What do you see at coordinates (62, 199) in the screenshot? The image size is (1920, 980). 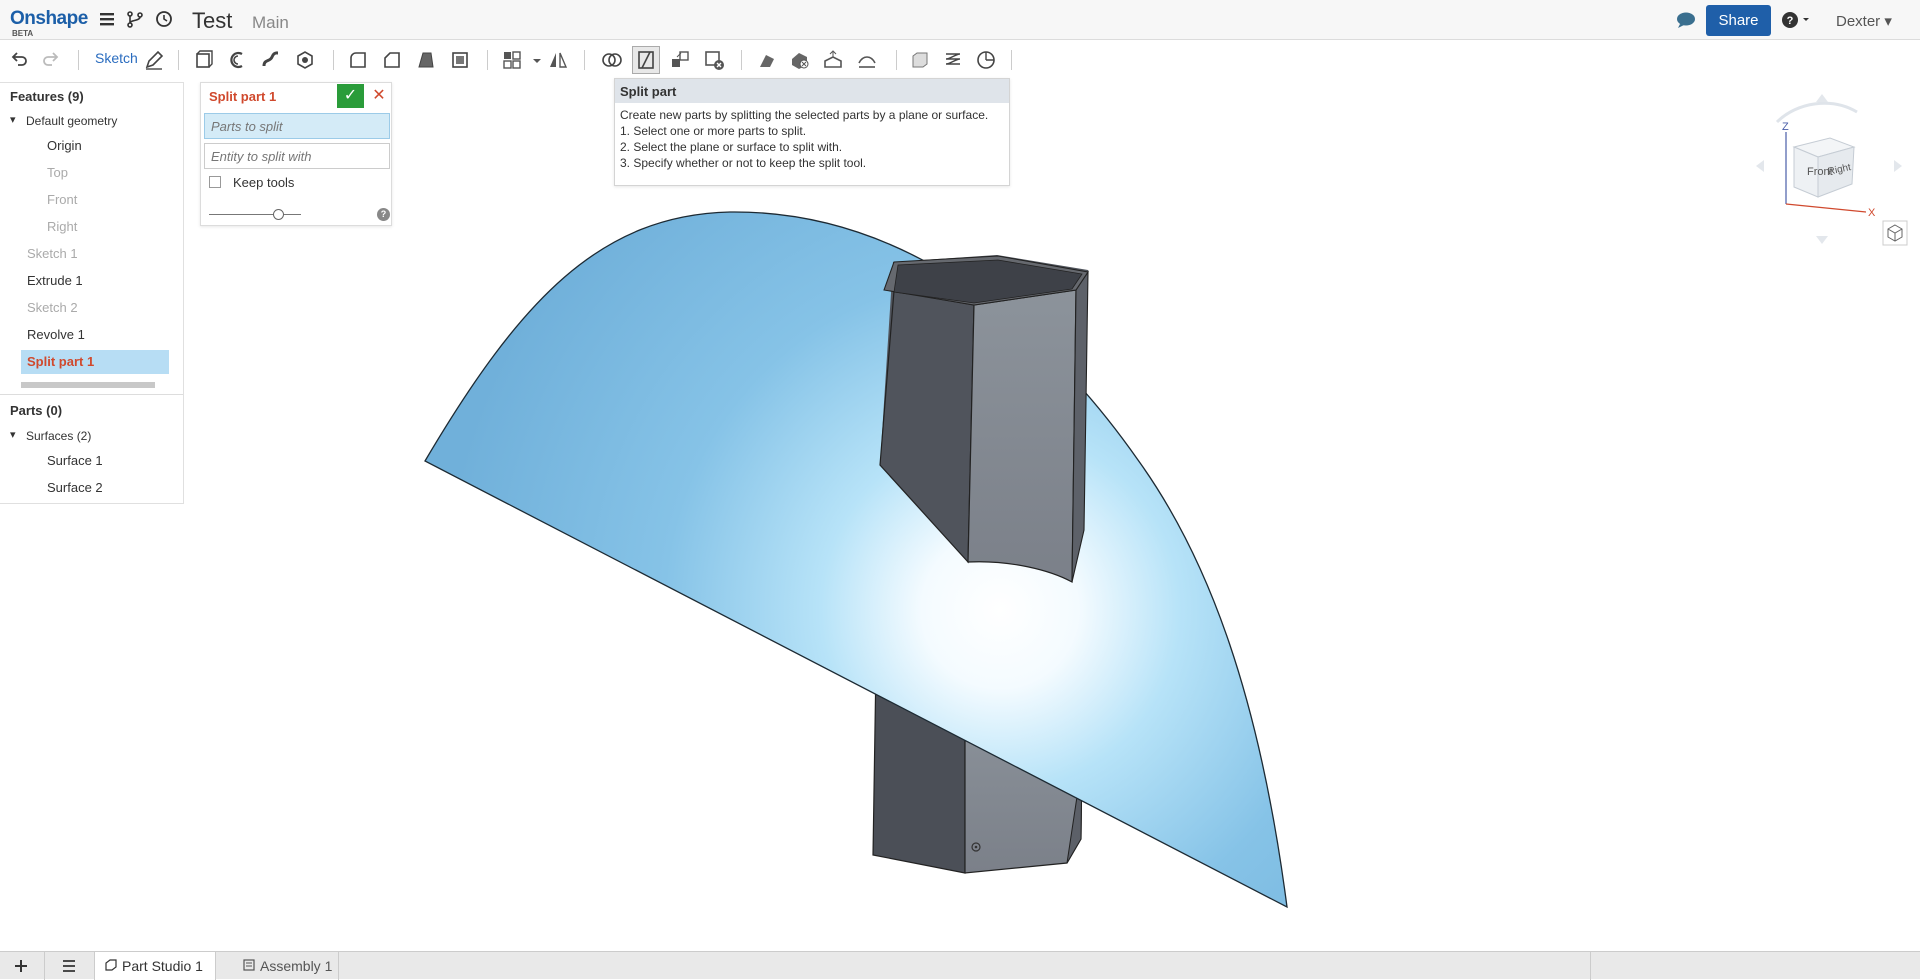 I see `feature-item-front: Front` at bounding box center [62, 199].